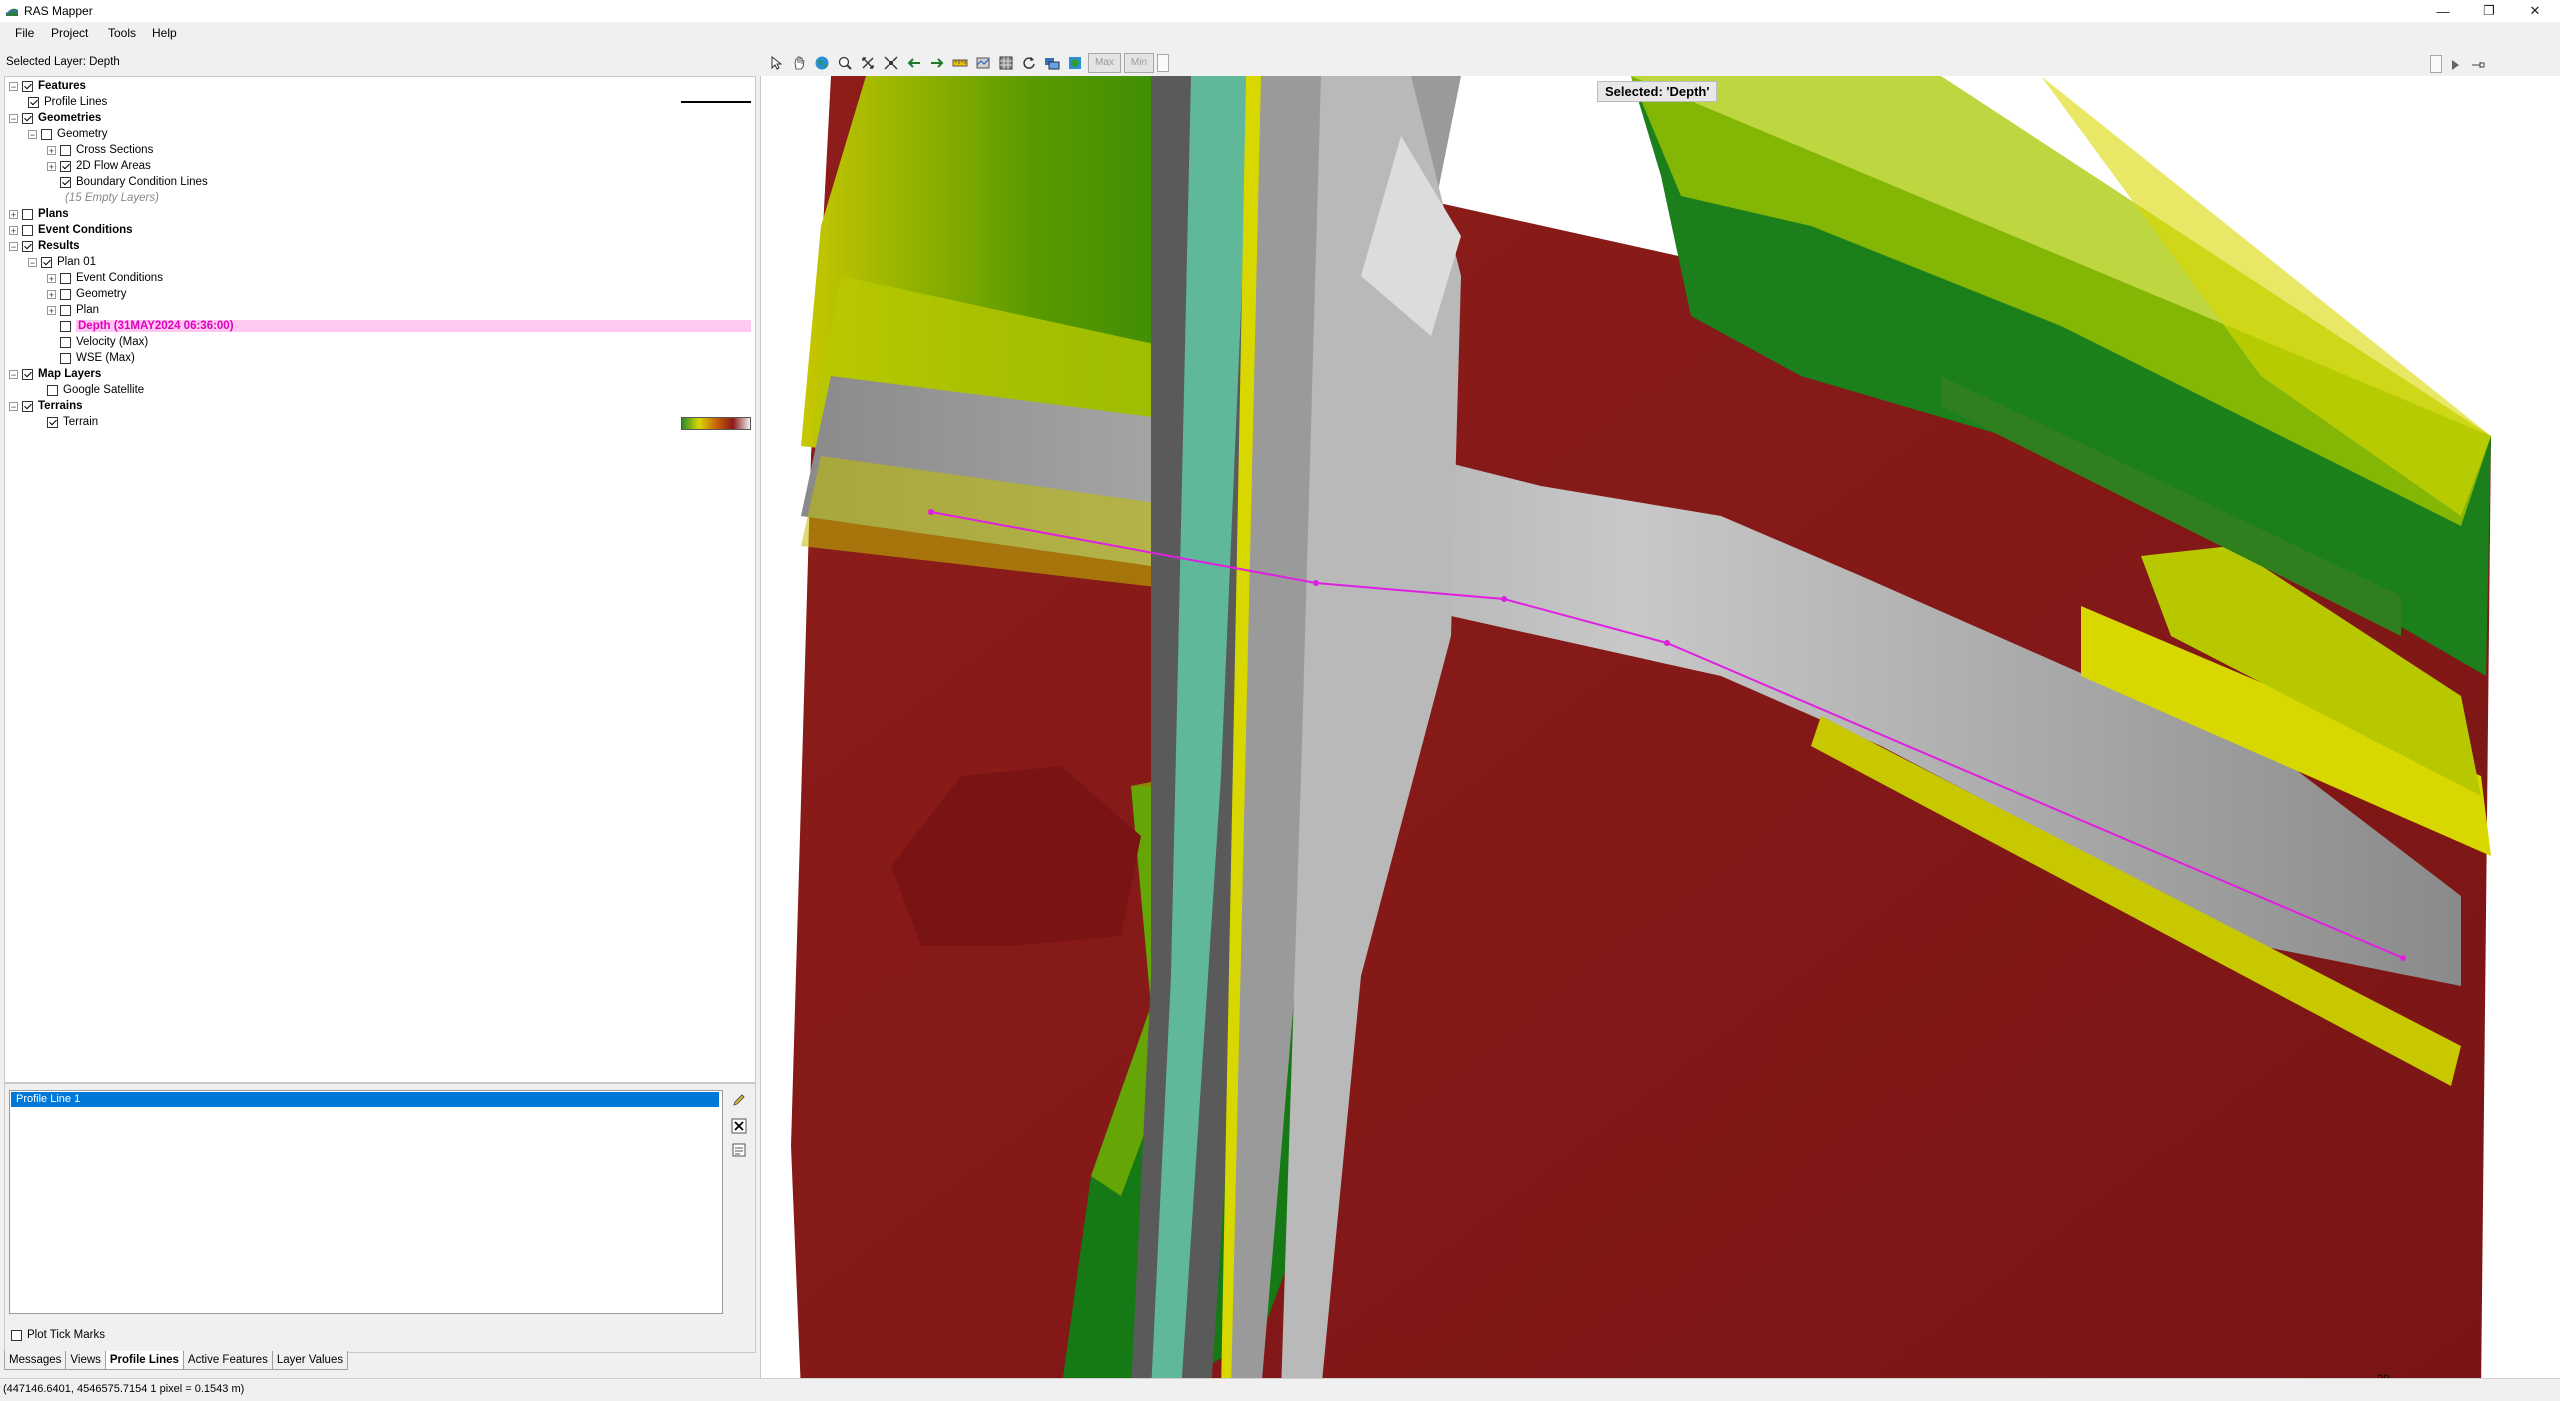  Describe the element at coordinates (99, 166) in the screenshot. I see `tree-node-2d-flow-areas: +2D Flow Areas` at that location.